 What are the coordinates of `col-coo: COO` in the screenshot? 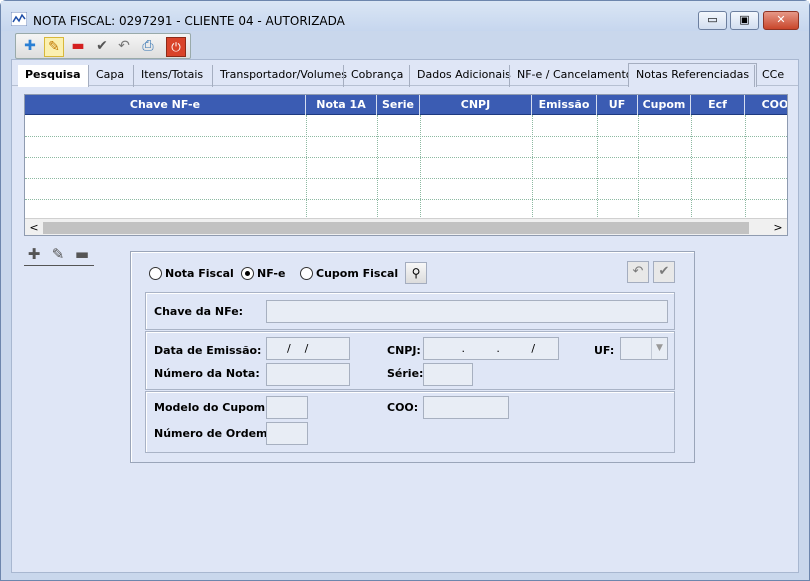 It's located at (766, 105).